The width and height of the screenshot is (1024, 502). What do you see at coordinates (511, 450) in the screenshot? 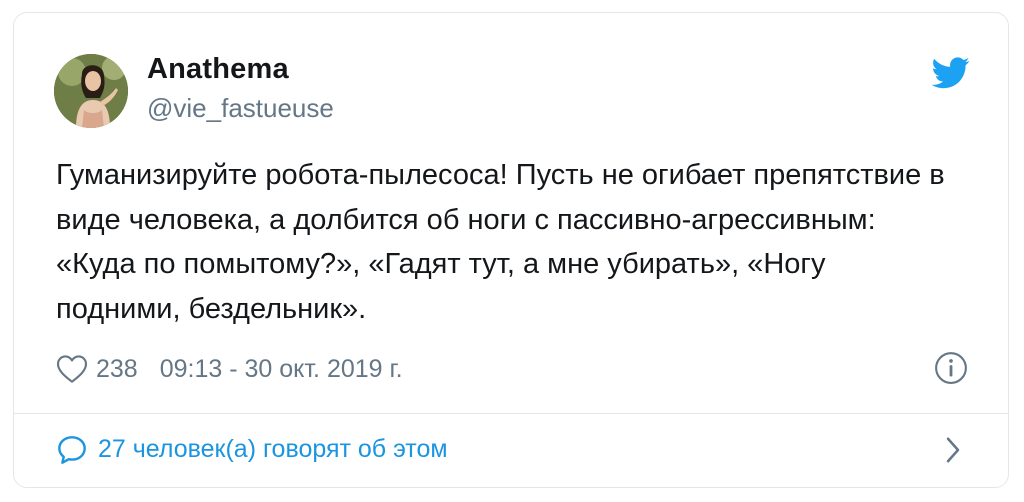
I see `conversation-link: 27 человек(а) говорят об этом` at bounding box center [511, 450].